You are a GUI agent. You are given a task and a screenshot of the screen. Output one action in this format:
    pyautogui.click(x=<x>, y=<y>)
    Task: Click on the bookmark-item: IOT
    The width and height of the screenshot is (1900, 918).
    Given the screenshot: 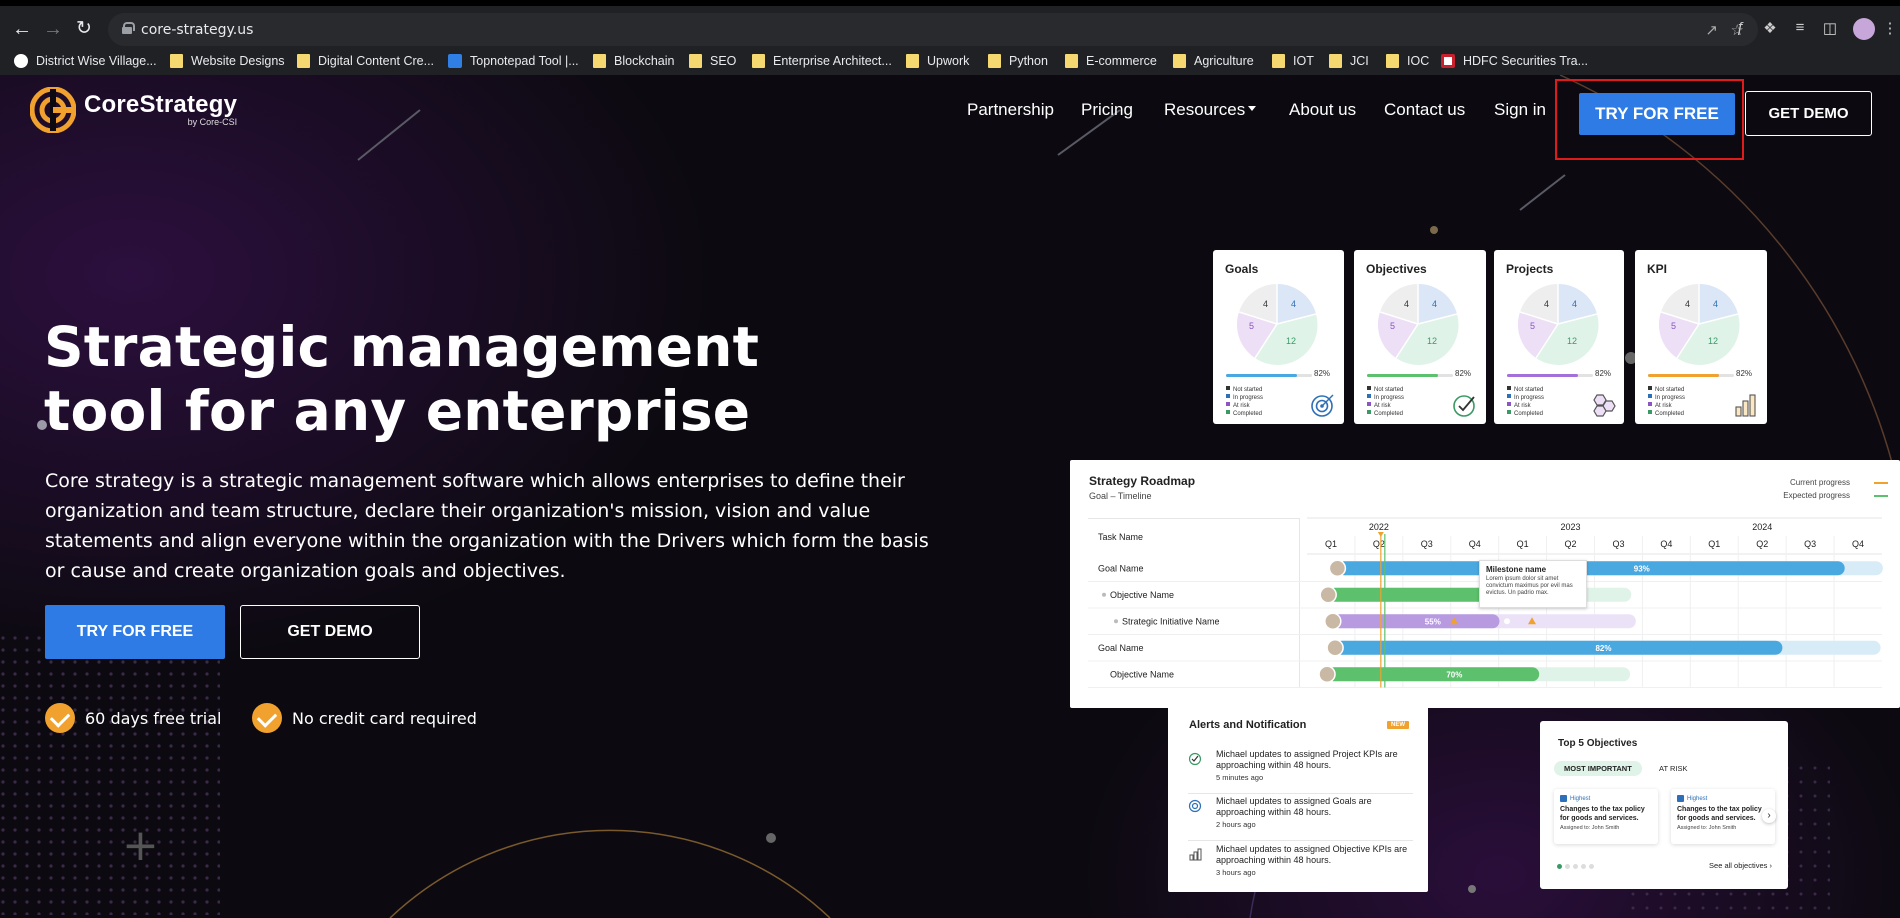 What is the action you would take?
    pyautogui.click(x=1293, y=61)
    